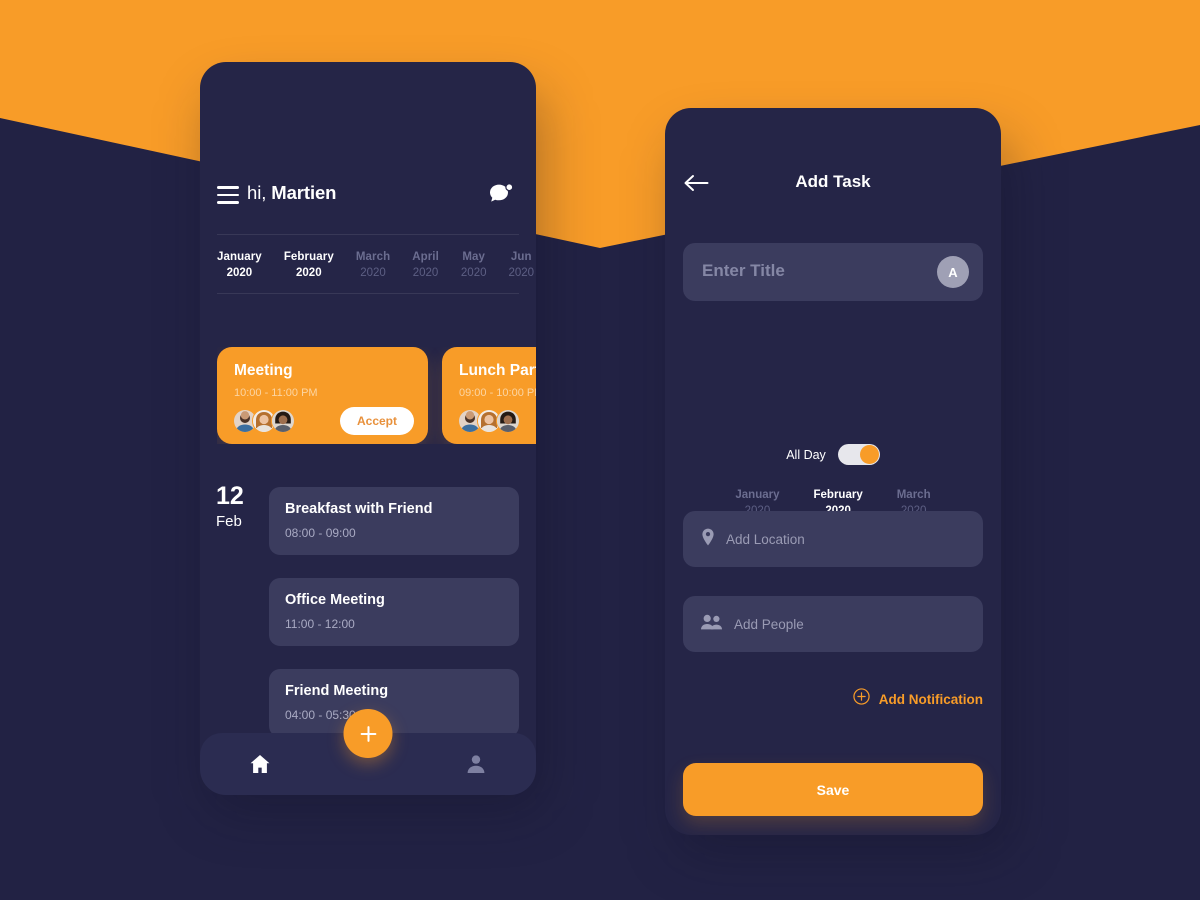  Describe the element at coordinates (930, 699) in the screenshot. I see `add-notification-label: Add Notification` at that location.